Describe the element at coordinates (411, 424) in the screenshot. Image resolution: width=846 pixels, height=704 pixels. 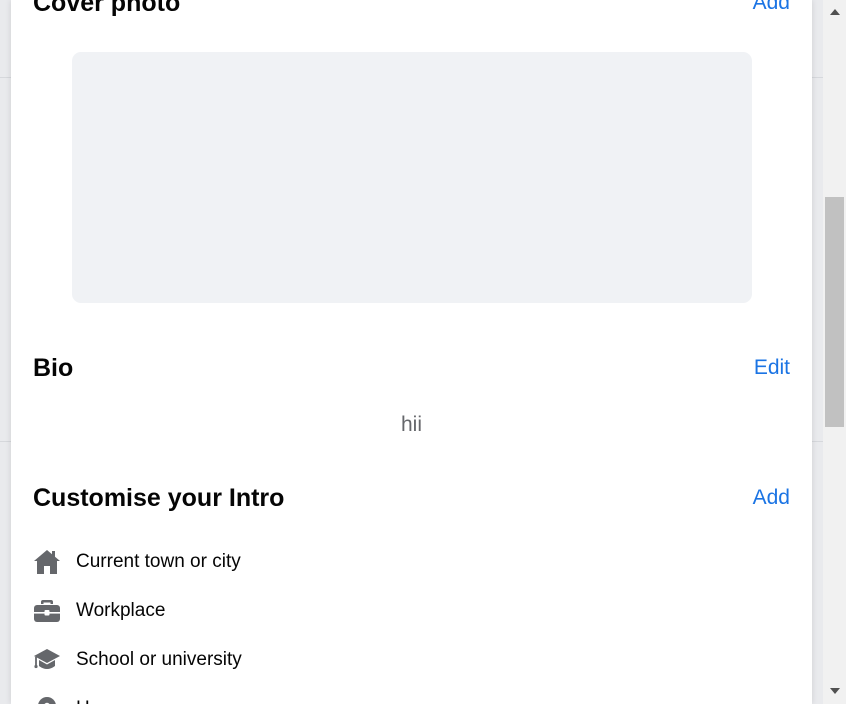
I see `bio-text: hii` at that location.